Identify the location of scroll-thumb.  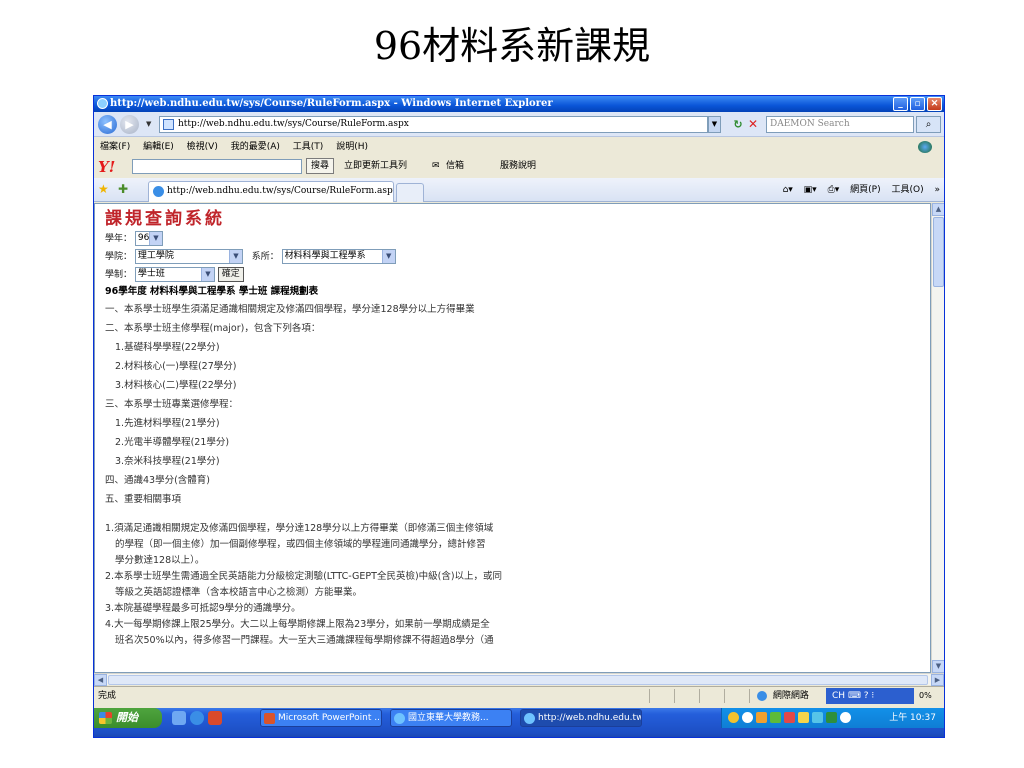
(938, 252).